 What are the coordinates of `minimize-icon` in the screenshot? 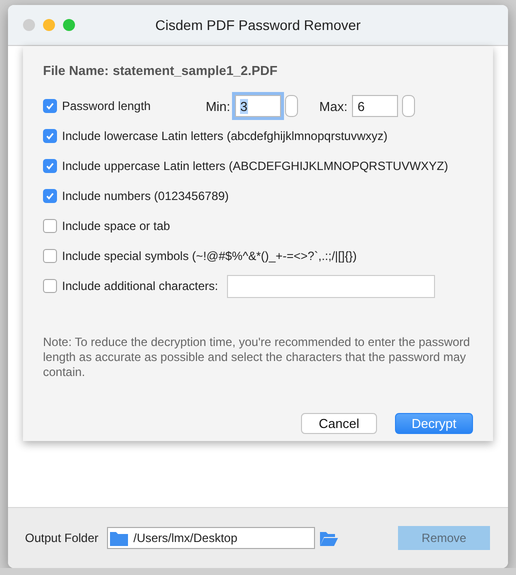 It's located at (49, 25).